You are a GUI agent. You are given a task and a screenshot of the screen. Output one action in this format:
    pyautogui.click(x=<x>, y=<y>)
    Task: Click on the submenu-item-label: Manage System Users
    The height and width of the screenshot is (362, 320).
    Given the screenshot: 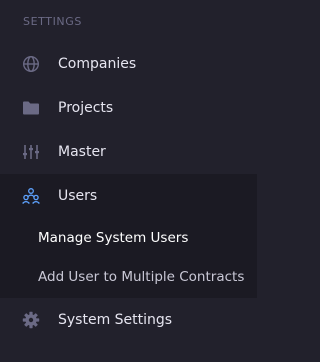 What is the action you would take?
    pyautogui.click(x=113, y=238)
    